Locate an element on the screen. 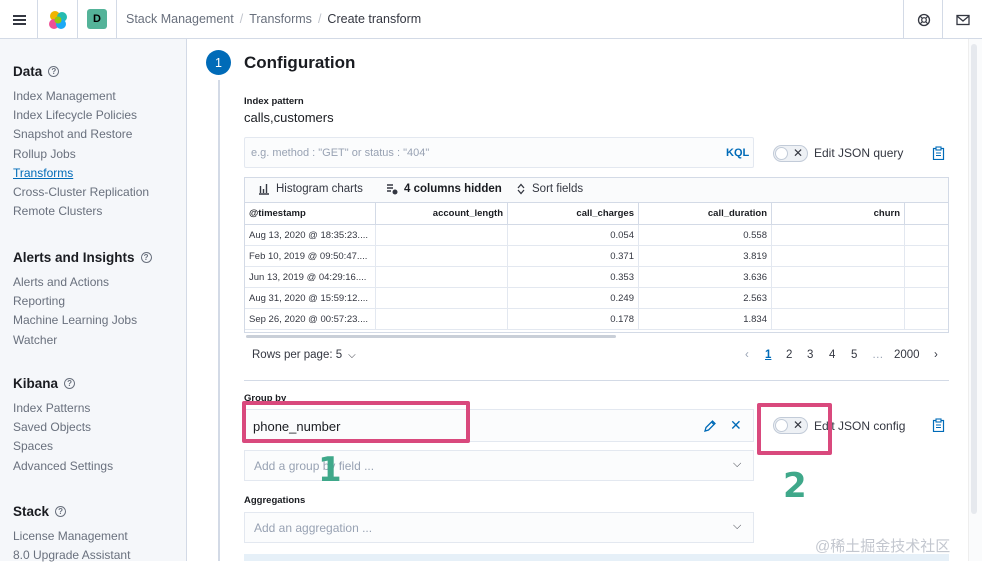 The image size is (982, 565). sidebar-item-saved-objects: Saved Objects is located at coordinates (63, 427).